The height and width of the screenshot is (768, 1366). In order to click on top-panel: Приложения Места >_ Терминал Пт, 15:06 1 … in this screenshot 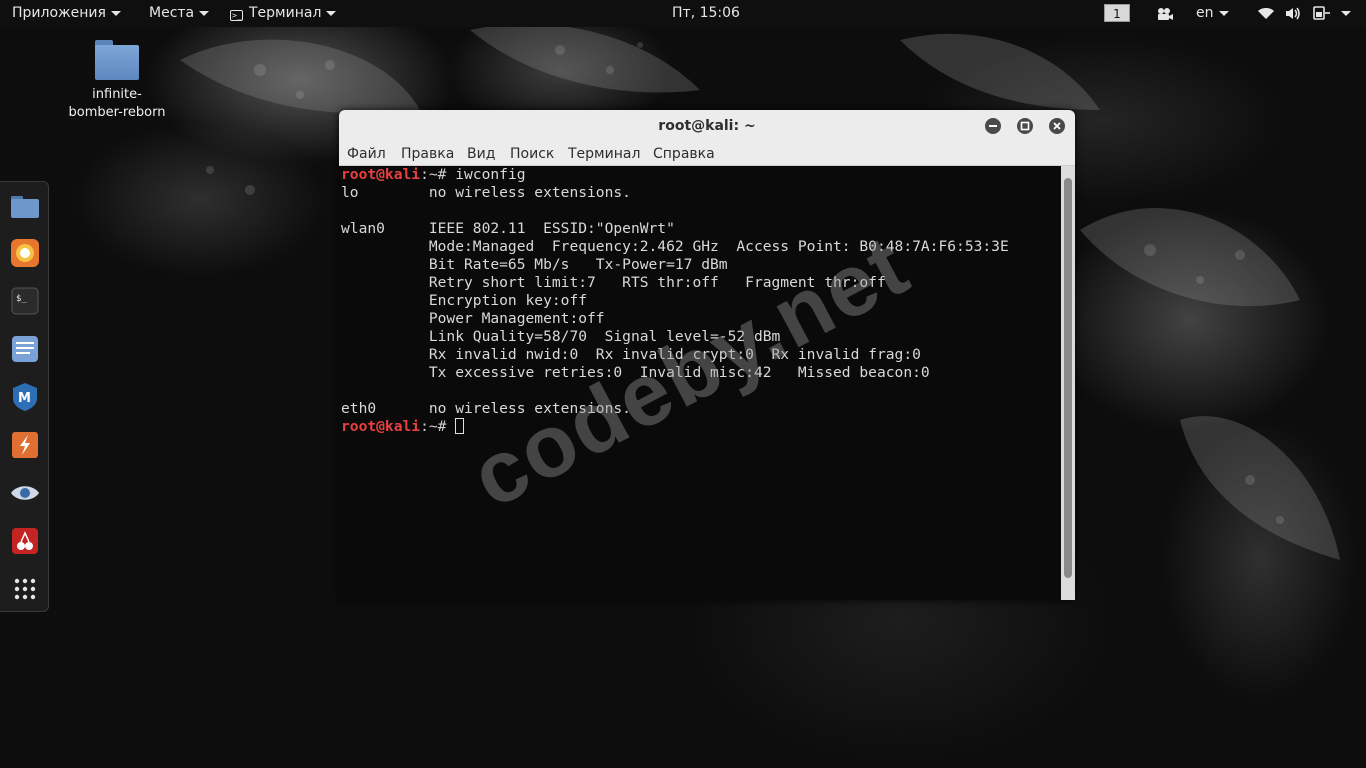, I will do `click(683, 13)`.